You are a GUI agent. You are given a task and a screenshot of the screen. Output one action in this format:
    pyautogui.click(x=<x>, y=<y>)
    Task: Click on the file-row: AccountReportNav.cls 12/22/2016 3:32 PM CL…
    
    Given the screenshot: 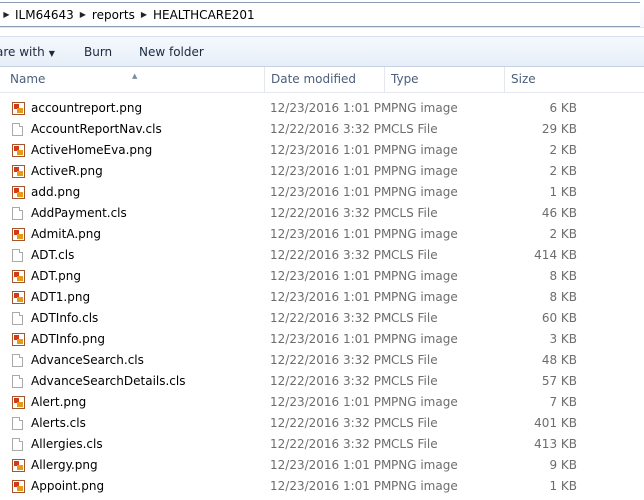 What is the action you would take?
    pyautogui.click(x=322, y=129)
    